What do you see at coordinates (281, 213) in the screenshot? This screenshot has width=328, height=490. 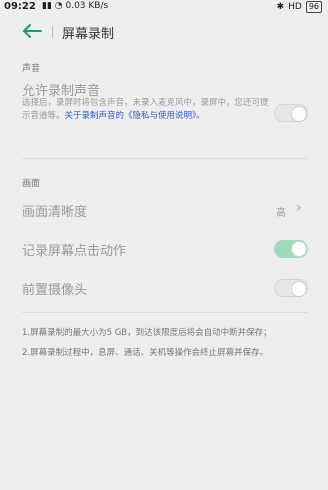 I see `clarity-value: 高` at bounding box center [281, 213].